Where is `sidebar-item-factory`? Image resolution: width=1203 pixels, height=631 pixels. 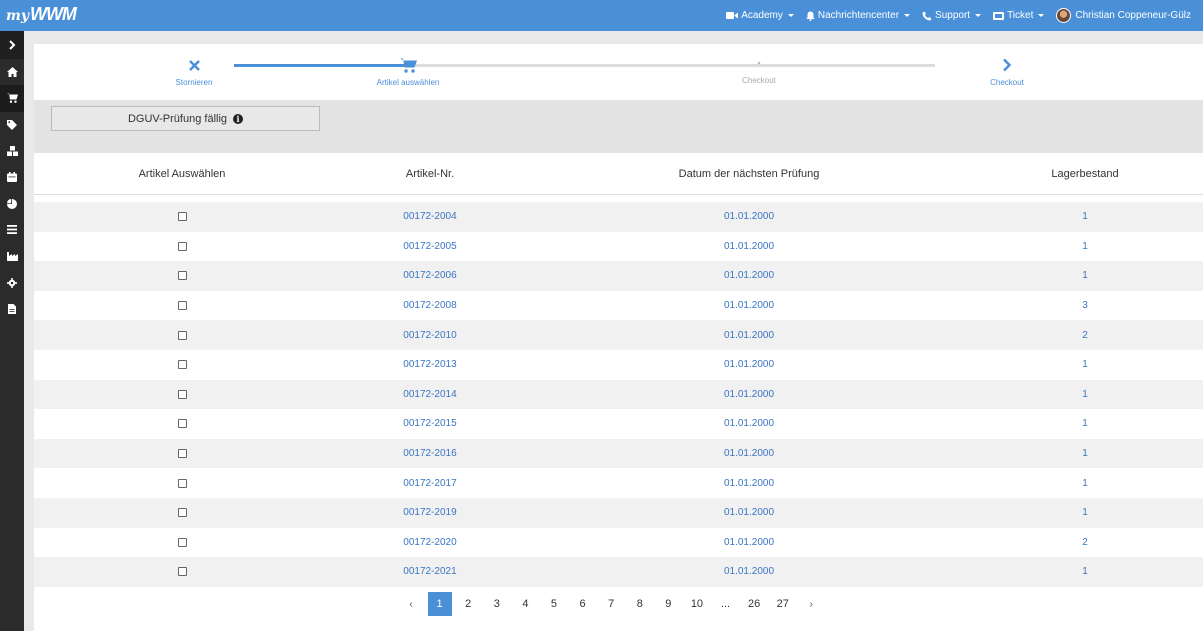
sidebar-item-factory is located at coordinates (12, 256).